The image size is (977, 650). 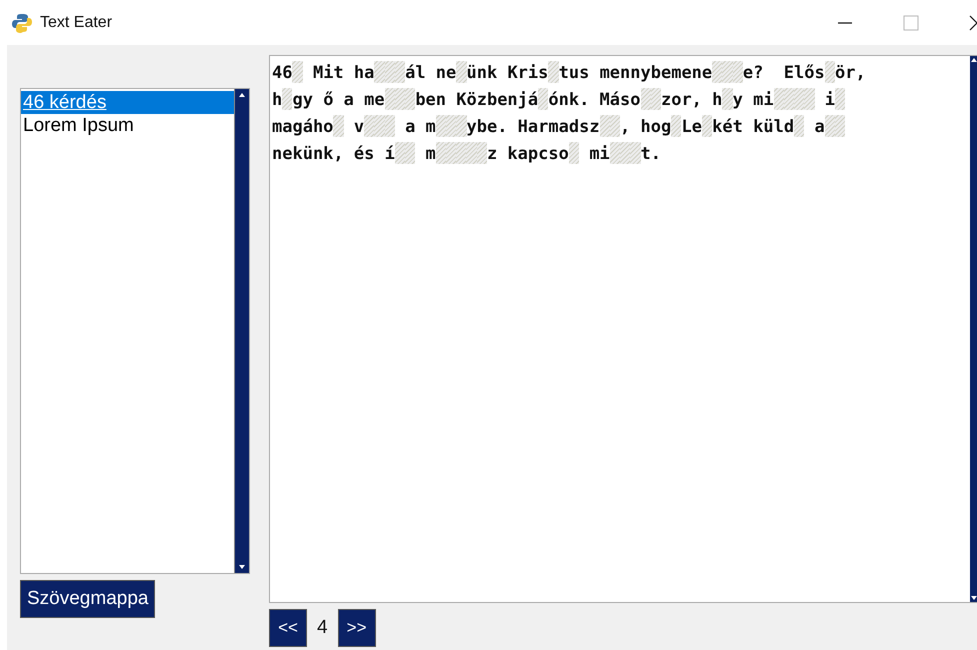 What do you see at coordinates (973, 60) in the screenshot?
I see `scroll-up-icon` at bounding box center [973, 60].